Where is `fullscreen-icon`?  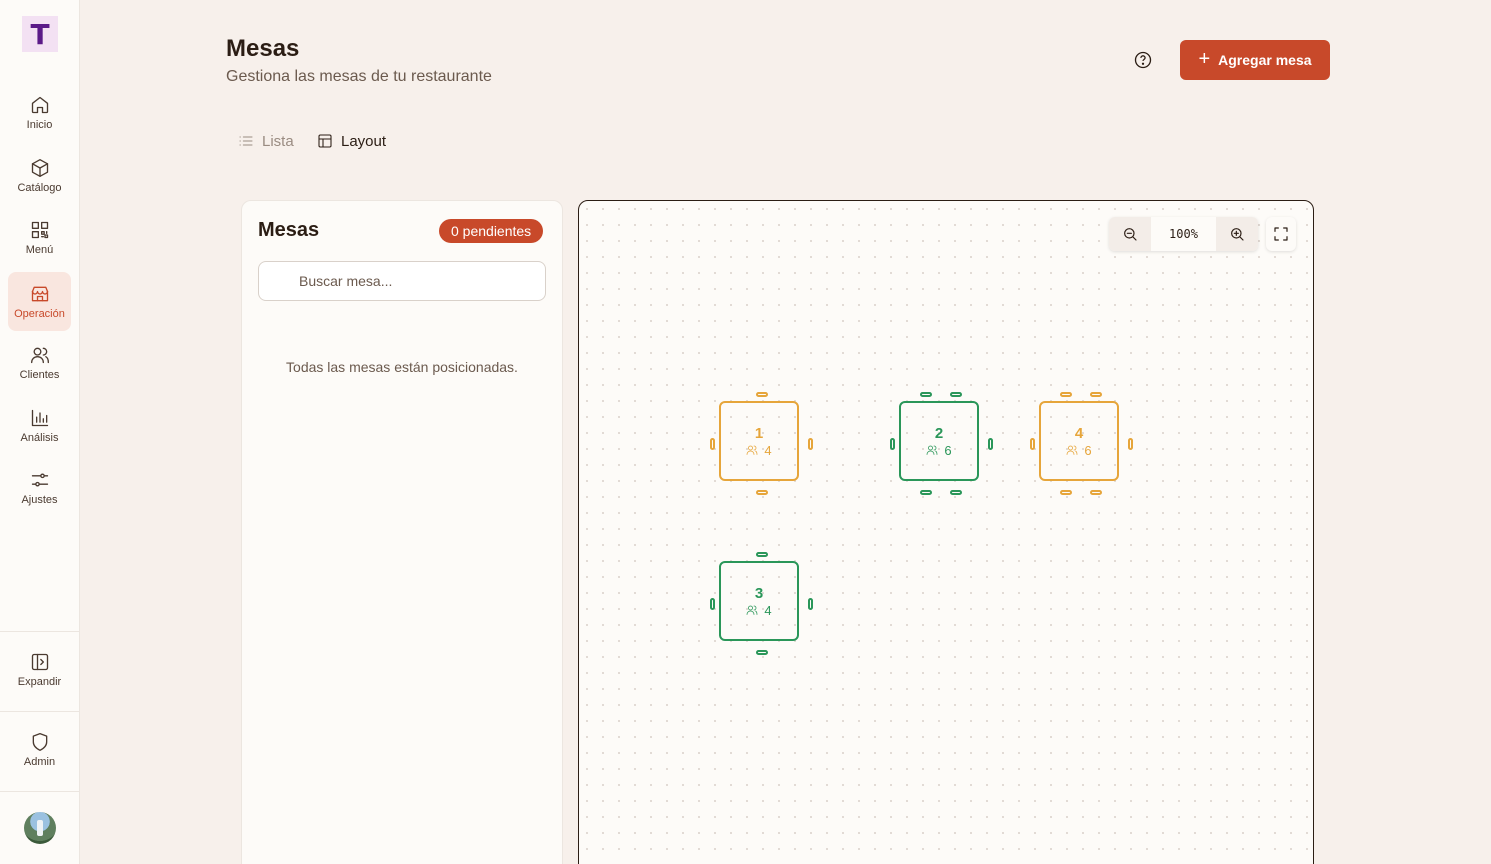
fullscreen-icon is located at coordinates (1281, 234).